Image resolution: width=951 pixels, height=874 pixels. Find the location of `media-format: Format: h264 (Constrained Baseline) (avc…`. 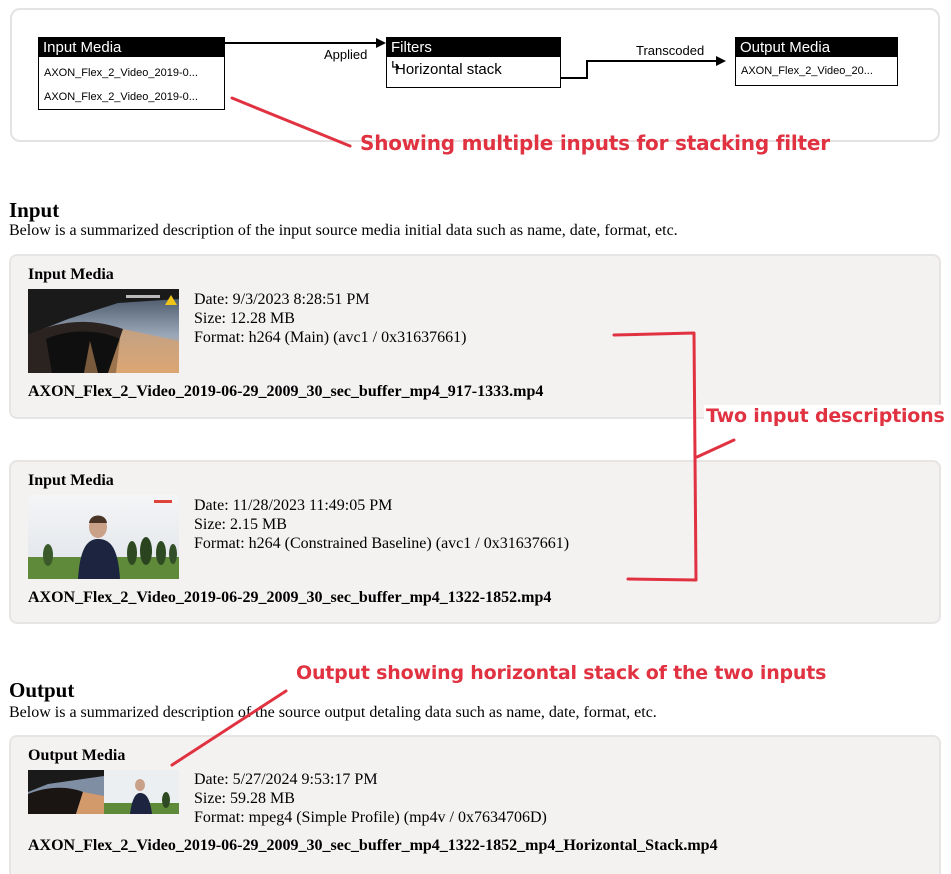

media-format: Format: h264 (Constrained Baseline) (avc… is located at coordinates (382, 543).